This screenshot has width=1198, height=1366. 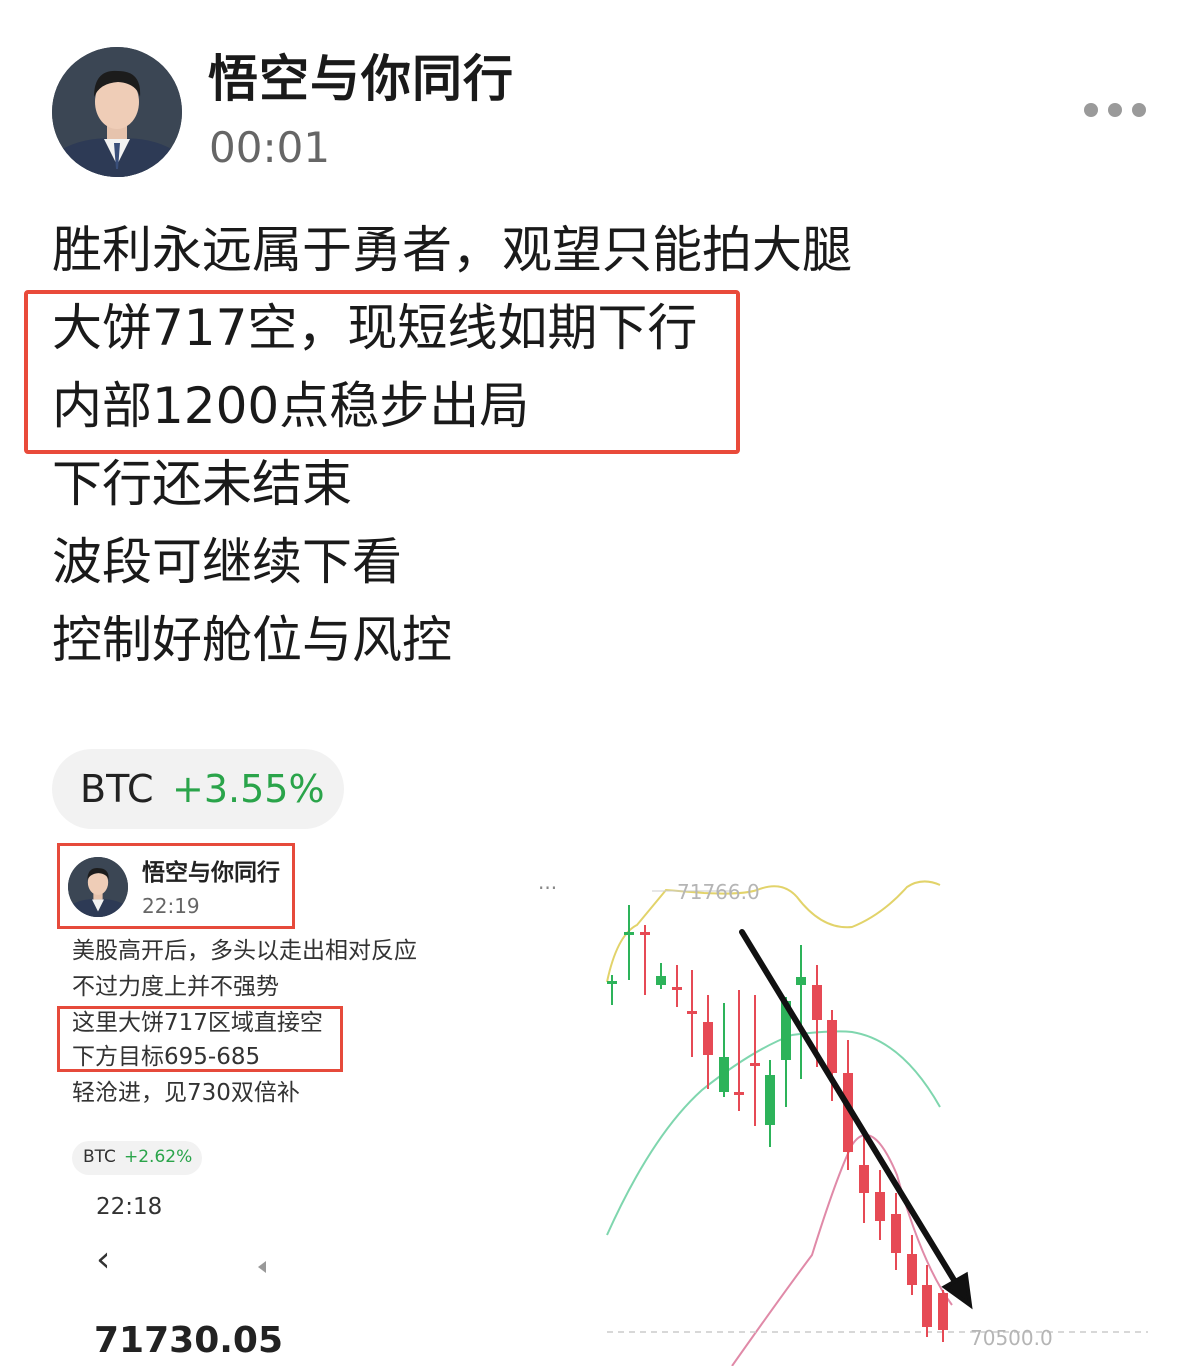 I want to click on candles, so click(x=777, y=1123).